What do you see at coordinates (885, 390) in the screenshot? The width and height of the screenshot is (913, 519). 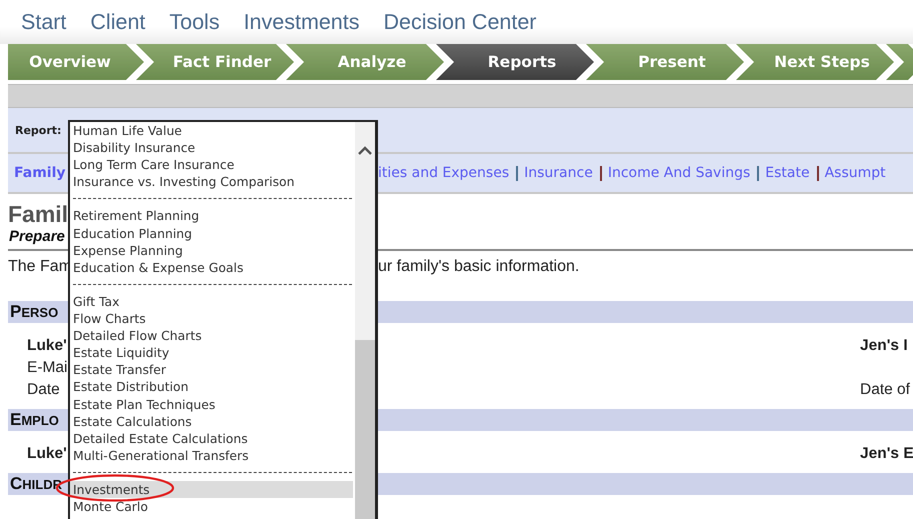 I see `field-label: Date of` at bounding box center [885, 390].